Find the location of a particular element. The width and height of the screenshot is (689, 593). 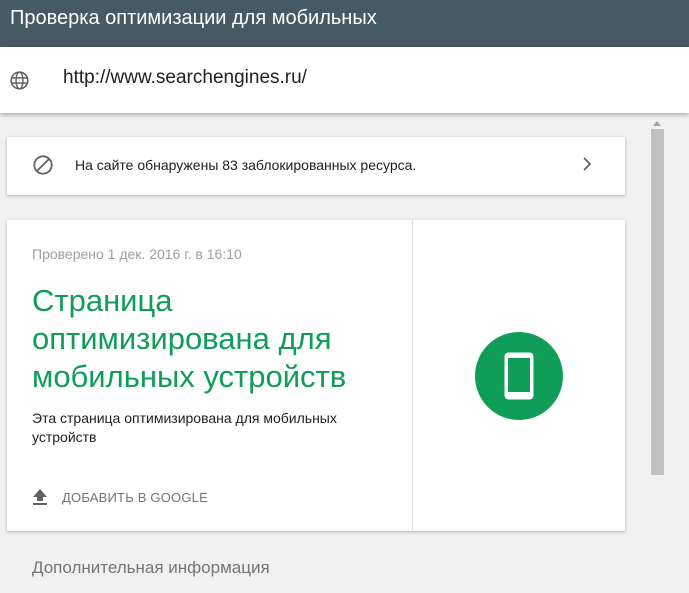

add-to-google-label: ДОБАВИТЬ В GOOGLE is located at coordinates (135, 497).